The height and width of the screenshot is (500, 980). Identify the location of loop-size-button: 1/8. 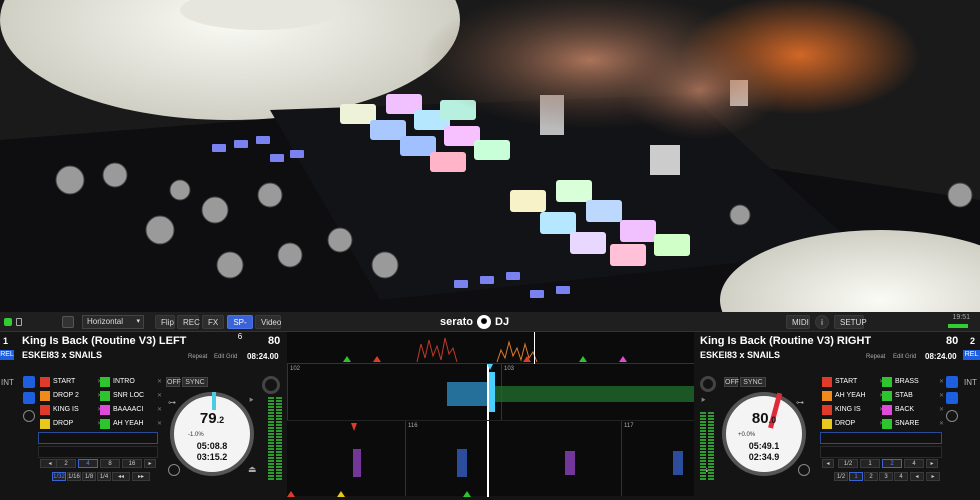
(89, 476).